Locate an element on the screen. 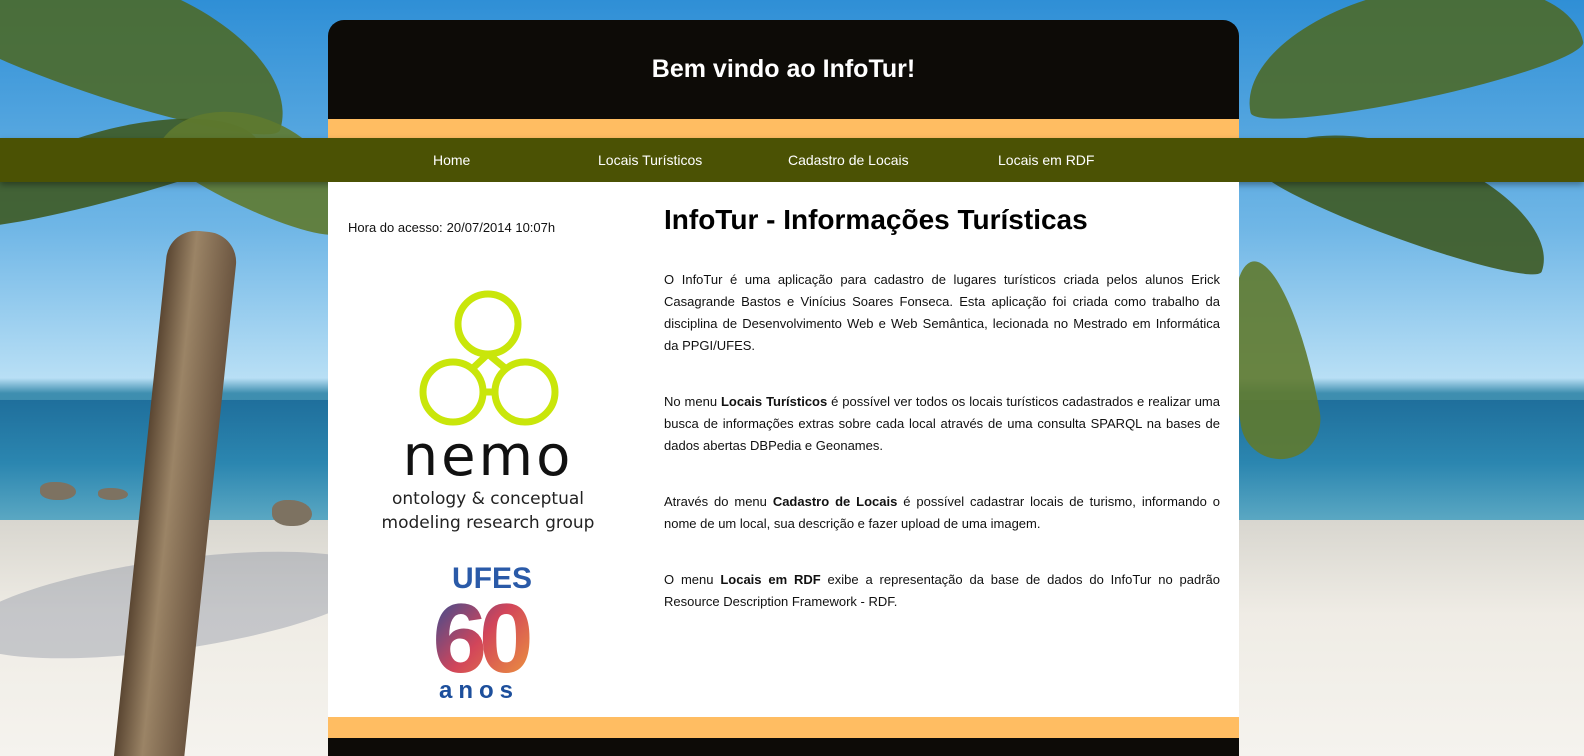 Image resolution: width=1584 pixels, height=756 pixels. nav-item-locais-turisticos: Locais Turísticos is located at coordinates (650, 160).